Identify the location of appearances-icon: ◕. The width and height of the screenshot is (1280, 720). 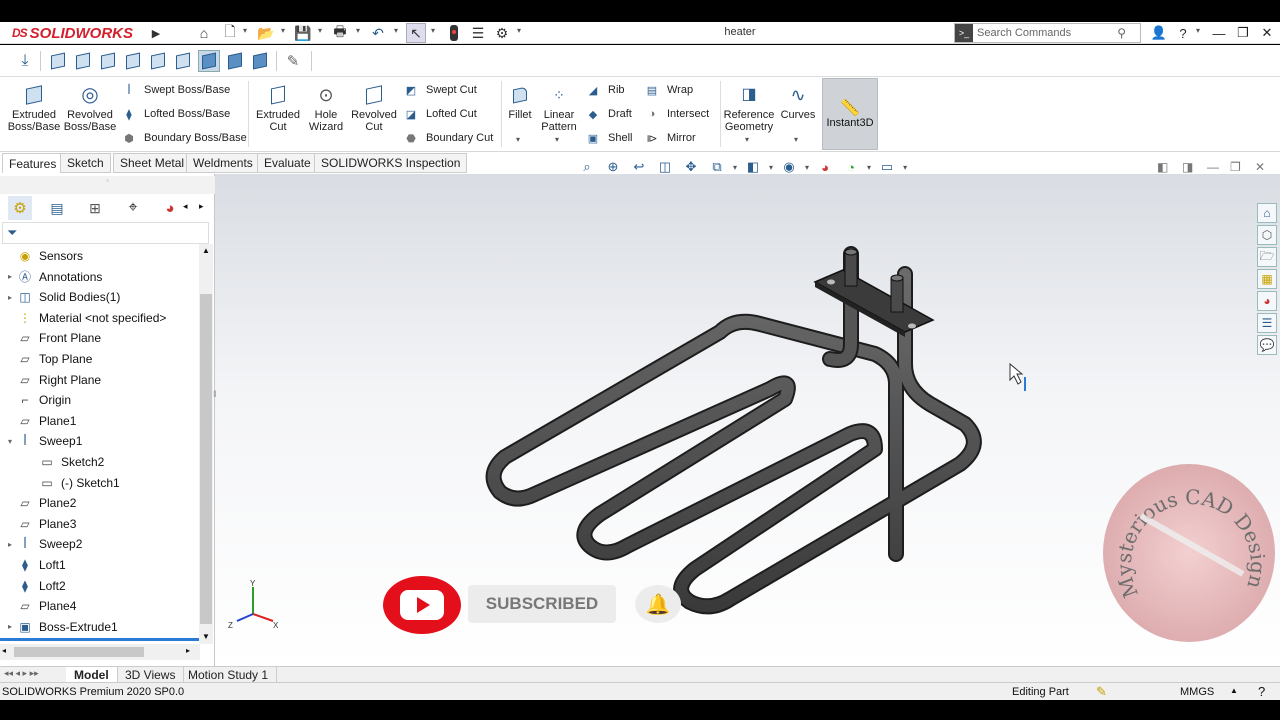
(1267, 301).